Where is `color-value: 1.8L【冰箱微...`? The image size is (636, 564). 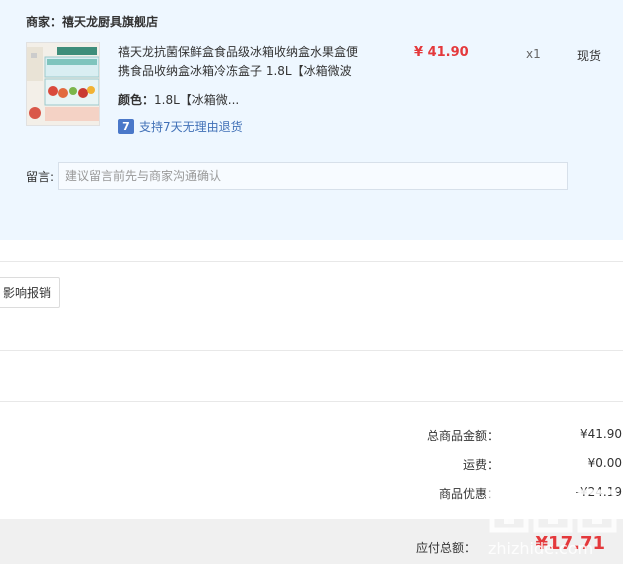 color-value: 1.8L【冰箱微... is located at coordinates (197, 100).